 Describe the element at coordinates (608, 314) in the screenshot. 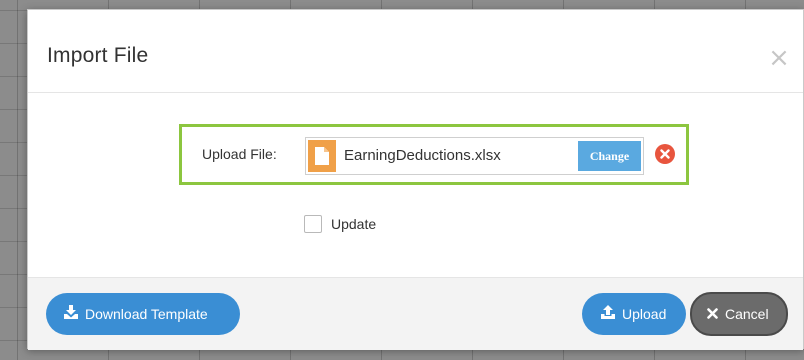

I see `upload-icon` at that location.